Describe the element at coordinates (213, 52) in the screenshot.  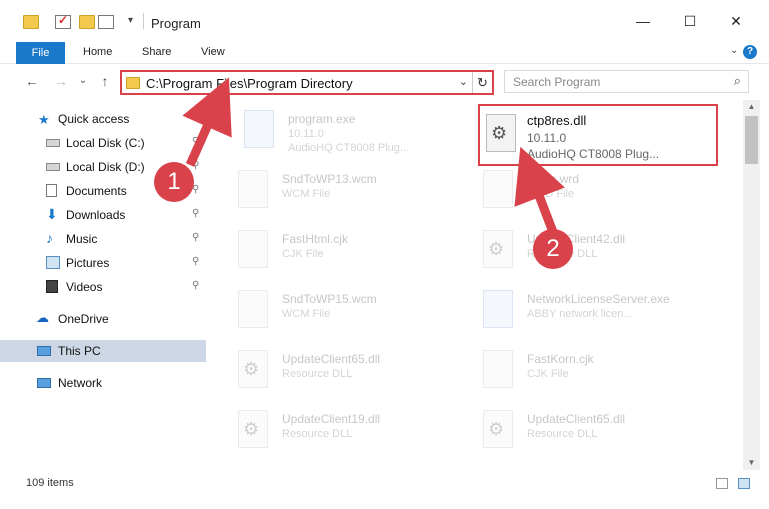
I see `tab-view: View` at that location.